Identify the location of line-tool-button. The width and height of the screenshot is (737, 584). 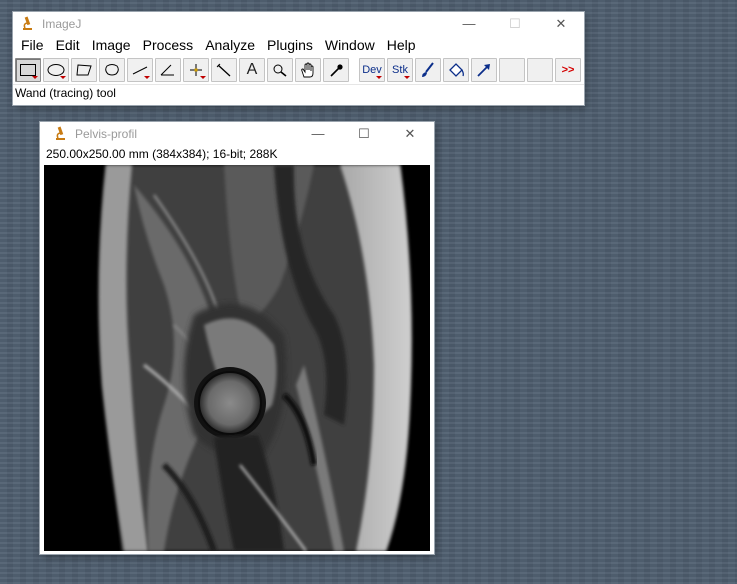
(140, 70).